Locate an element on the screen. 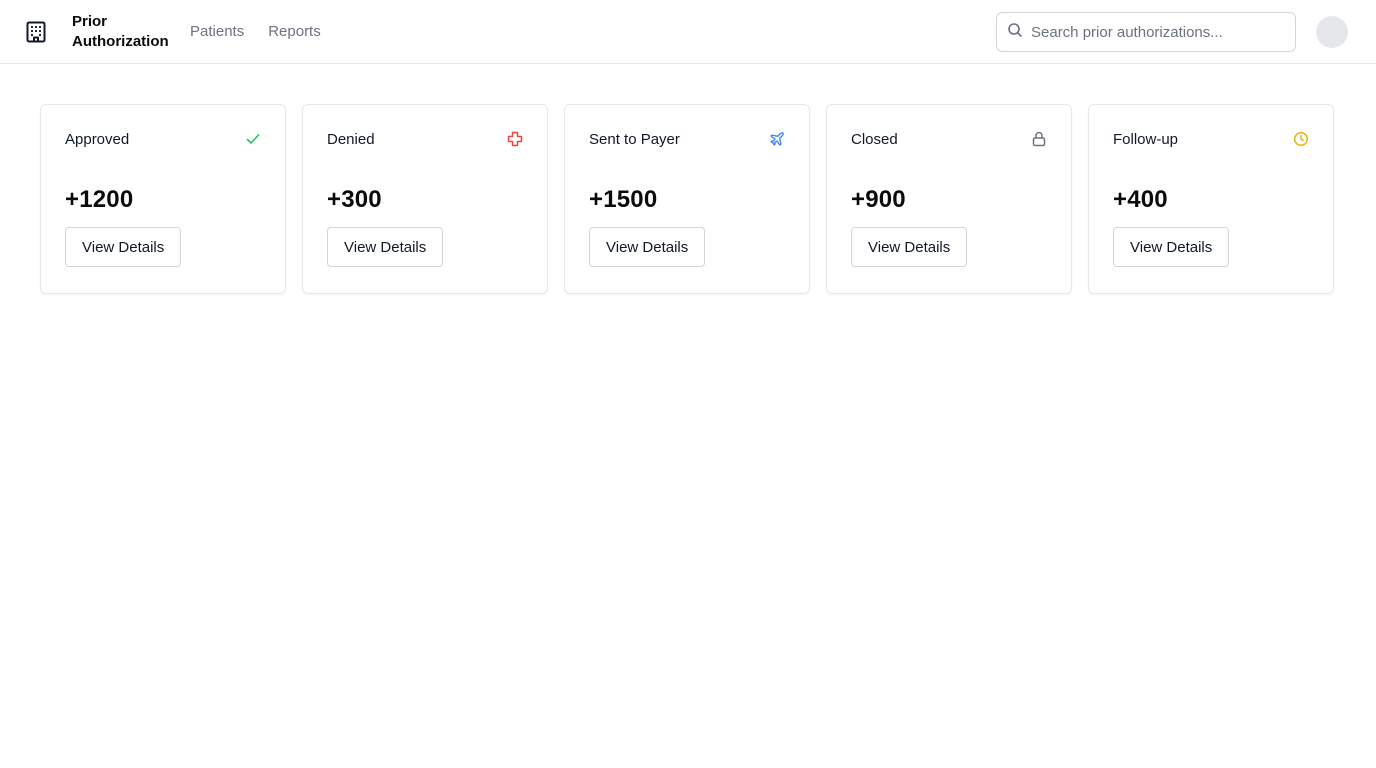 The height and width of the screenshot is (768, 1376). app-title: Prior Authorization is located at coordinates (120, 31).